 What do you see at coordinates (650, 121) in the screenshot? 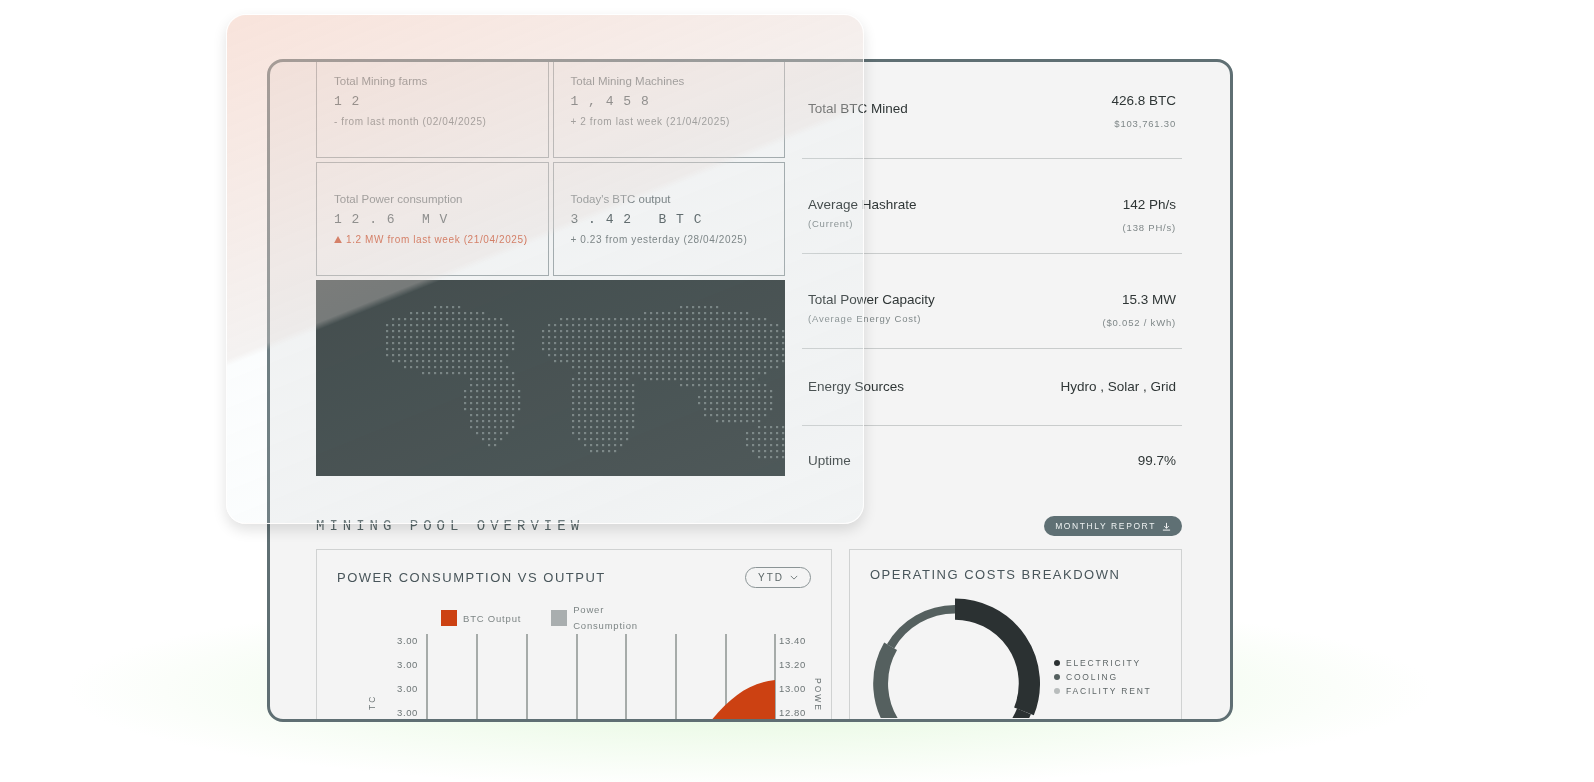
I see `kpi-change: + 2 from last week (21/04/2025)` at bounding box center [650, 121].